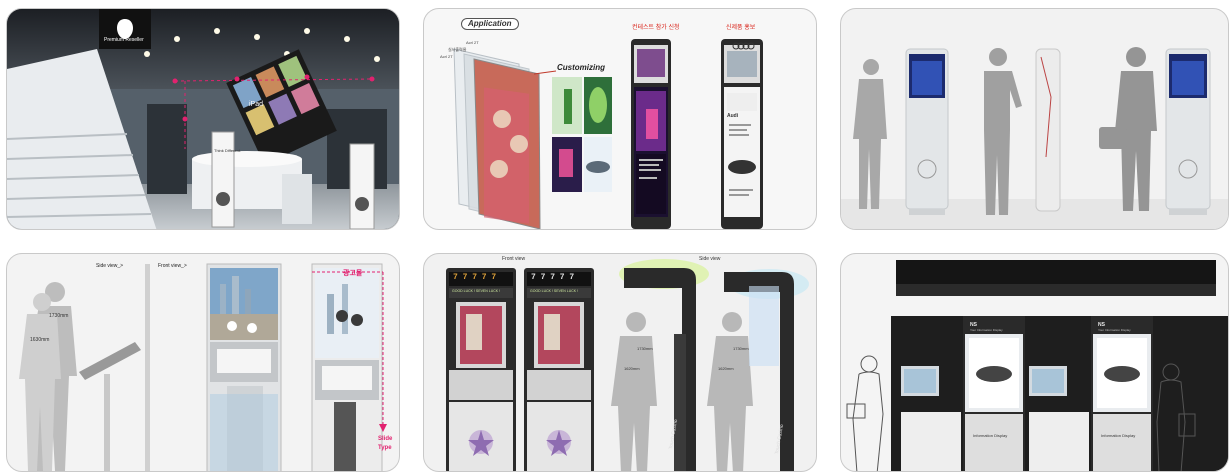 The image size is (1229, 472). I want to click on ipad-label: iPad, so click(256, 104).